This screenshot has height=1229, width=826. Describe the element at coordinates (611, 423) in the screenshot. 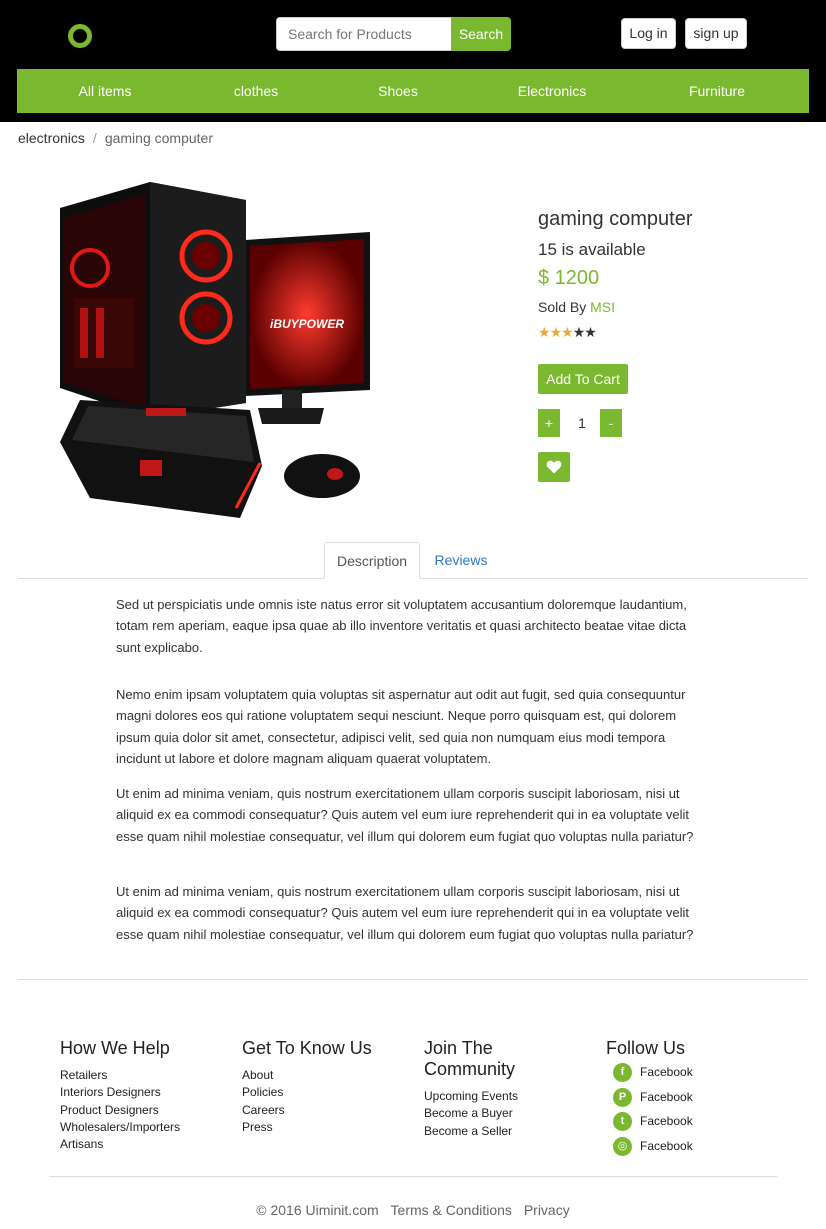

I see `quantity-decrease-button: -` at that location.